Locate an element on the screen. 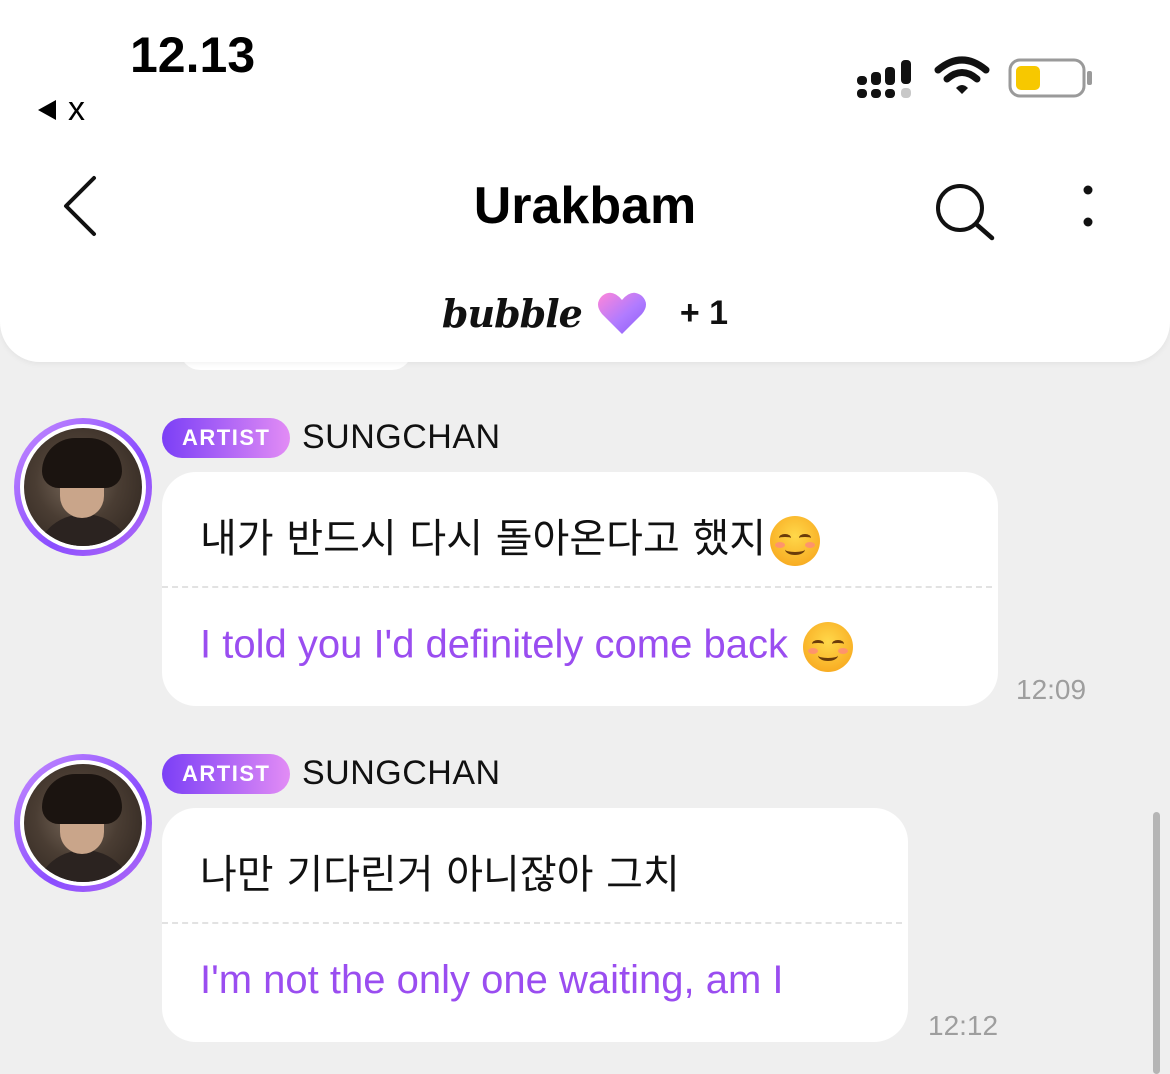  message-korean: 내가 반드시 다시 돌아온다고 했지 is located at coordinates (510, 536).